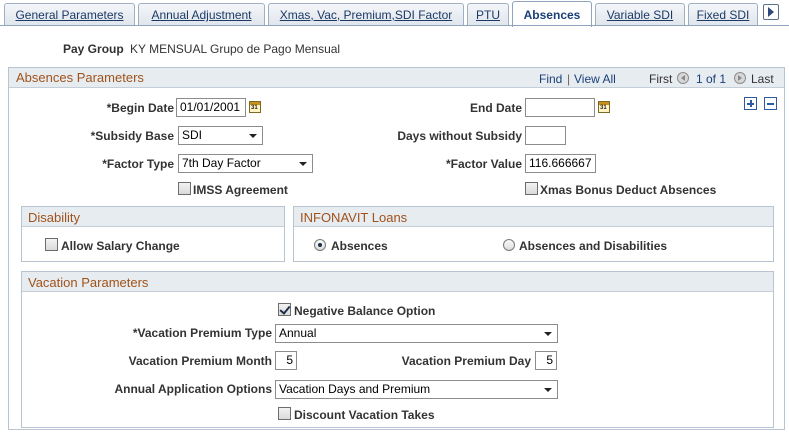  Describe the element at coordinates (628, 190) in the screenshot. I see `xmas-bonus-label: Xmas Bonus Deduct Absences` at that location.